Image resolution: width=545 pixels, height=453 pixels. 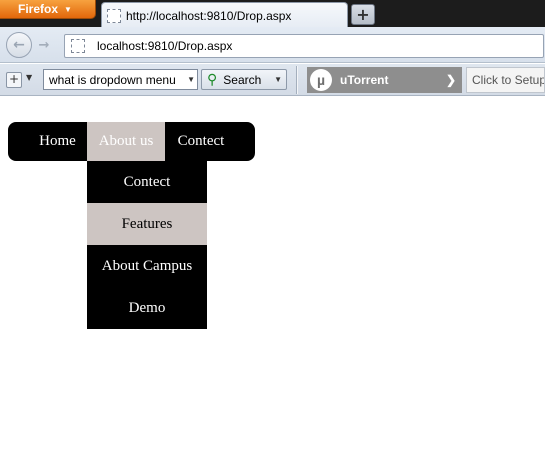 I want to click on submenu-item-label: About Campus, so click(x=147, y=265).